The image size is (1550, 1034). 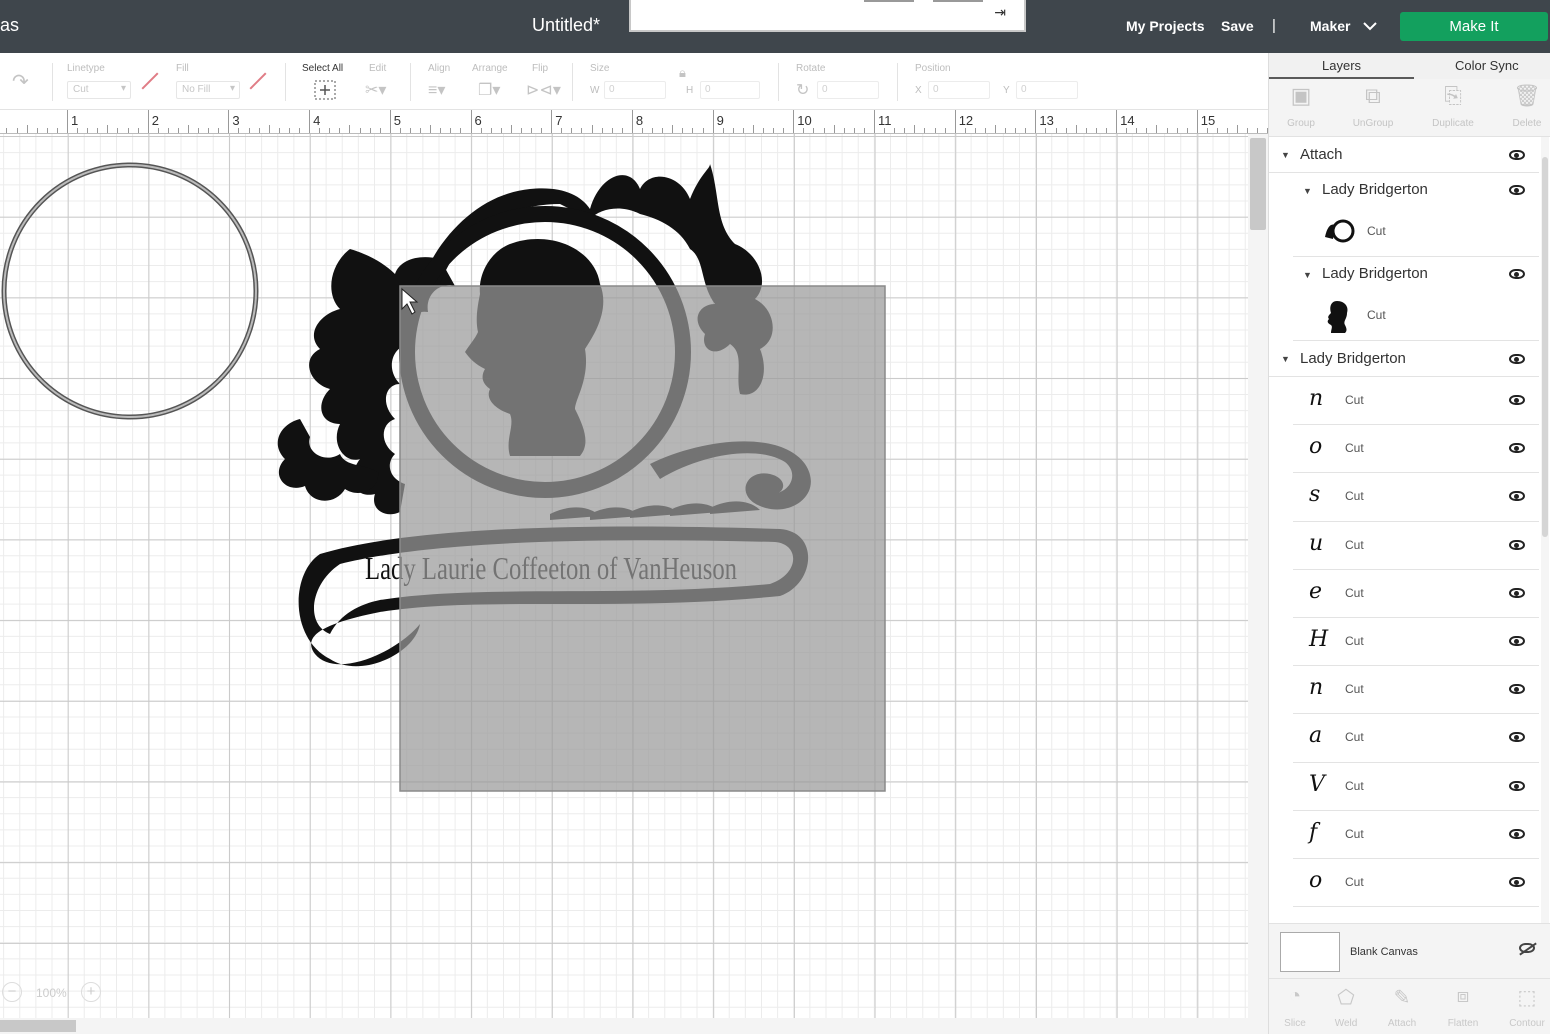 I want to click on y-input: 0, so click(x=1047, y=90).